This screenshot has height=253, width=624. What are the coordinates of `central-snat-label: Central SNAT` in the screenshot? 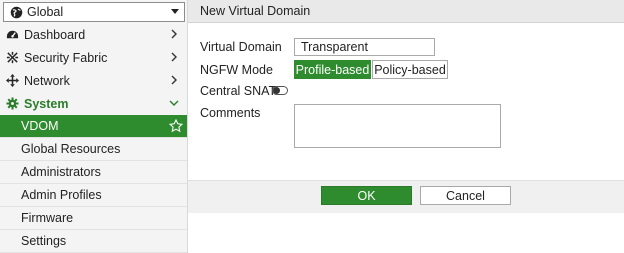 It's located at (238, 91).